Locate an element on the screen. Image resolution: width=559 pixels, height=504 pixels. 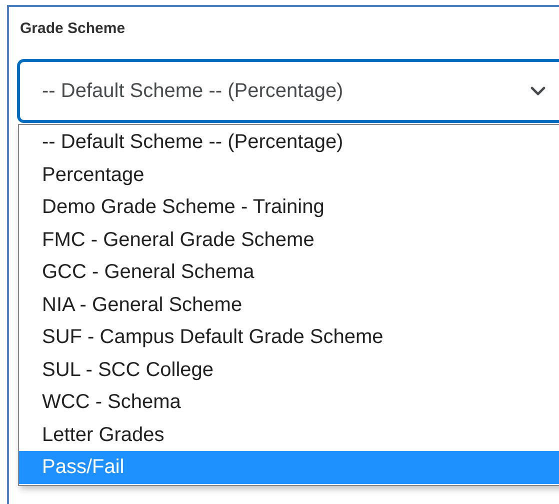
dropdown-option: -- Default Scheme -- (Percentage) is located at coordinates (289, 142).